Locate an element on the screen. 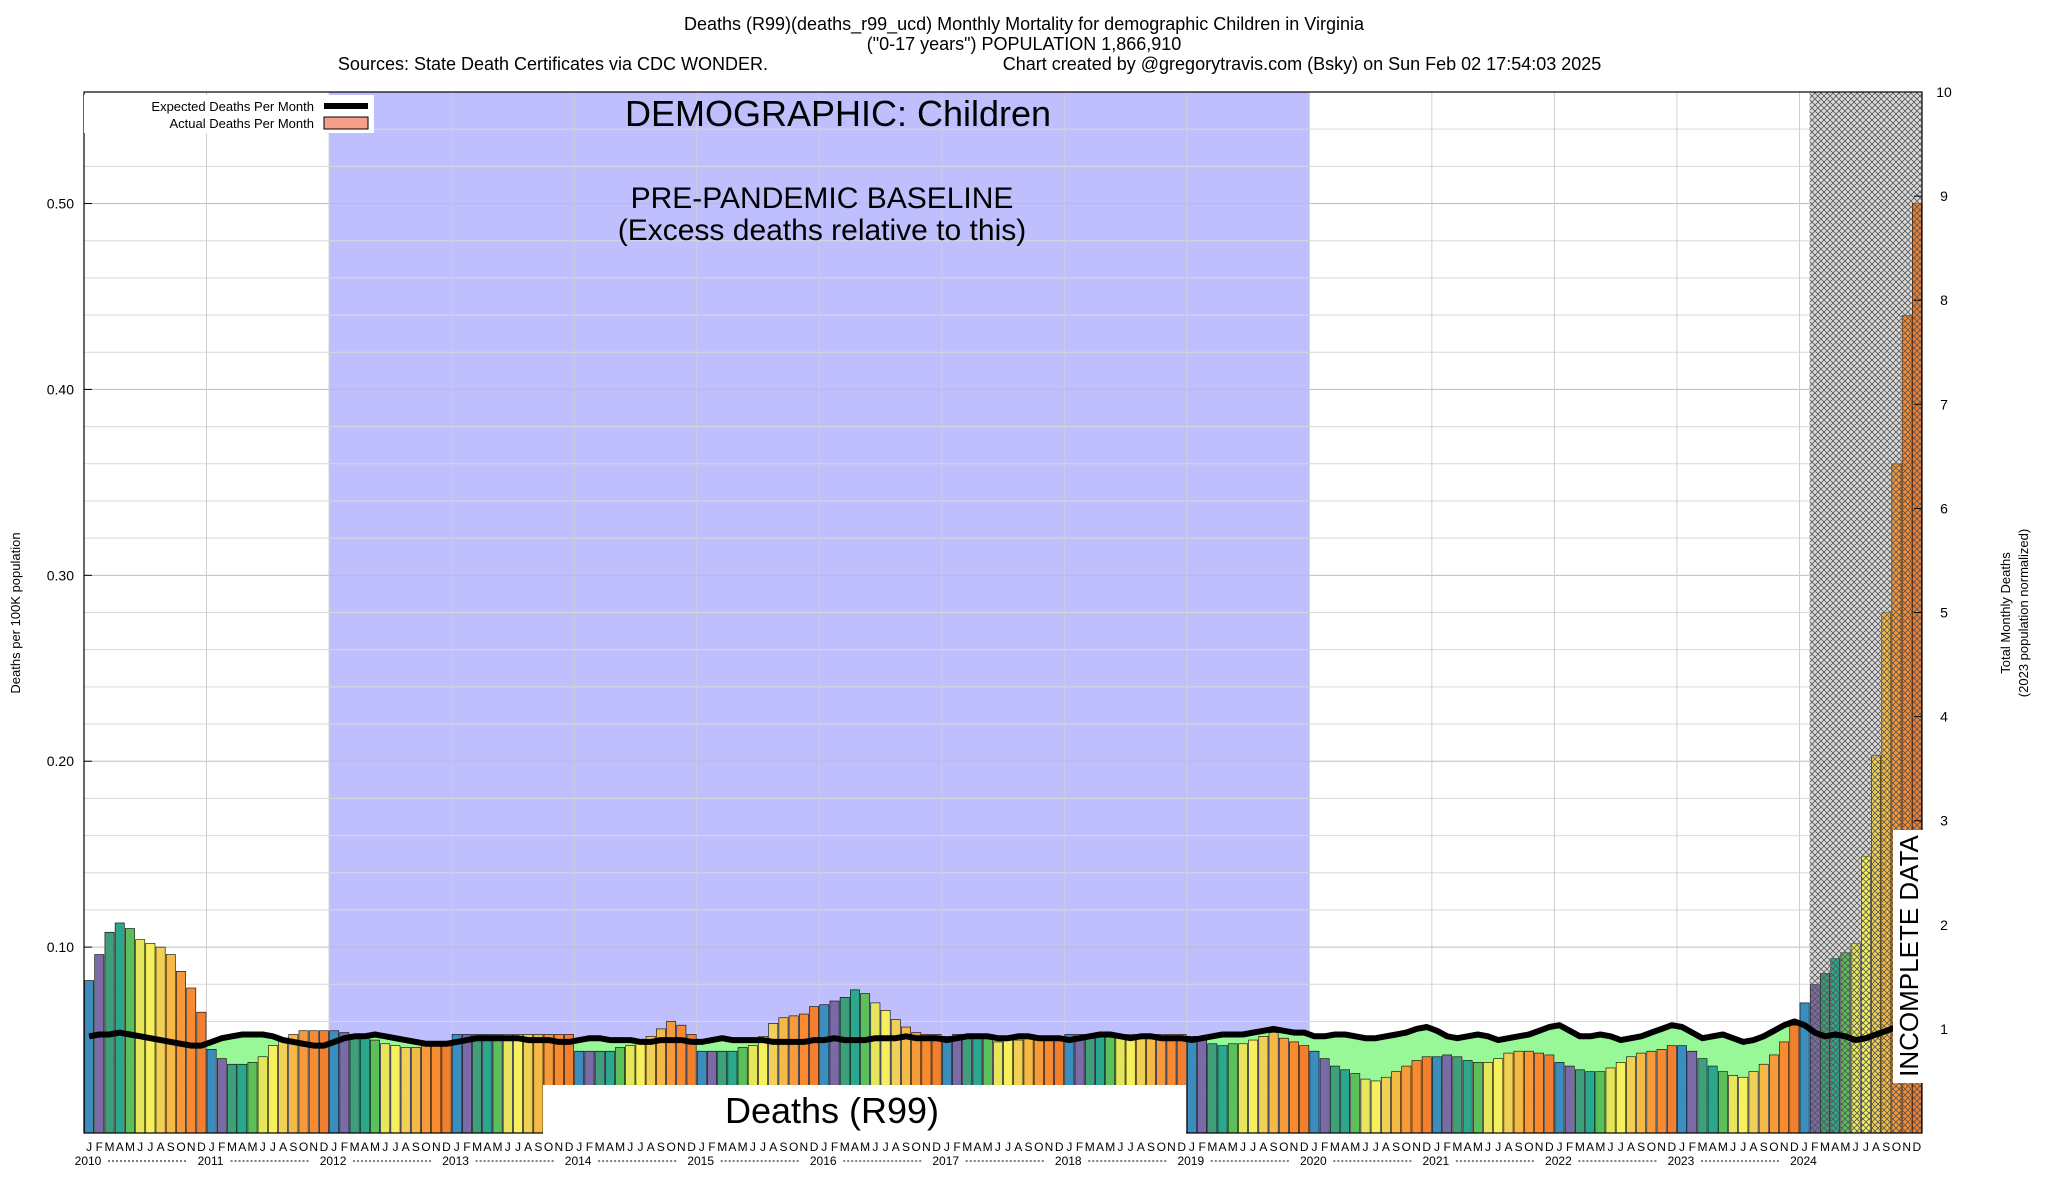  y-tick-label-right: 7 is located at coordinates (1944, 404).